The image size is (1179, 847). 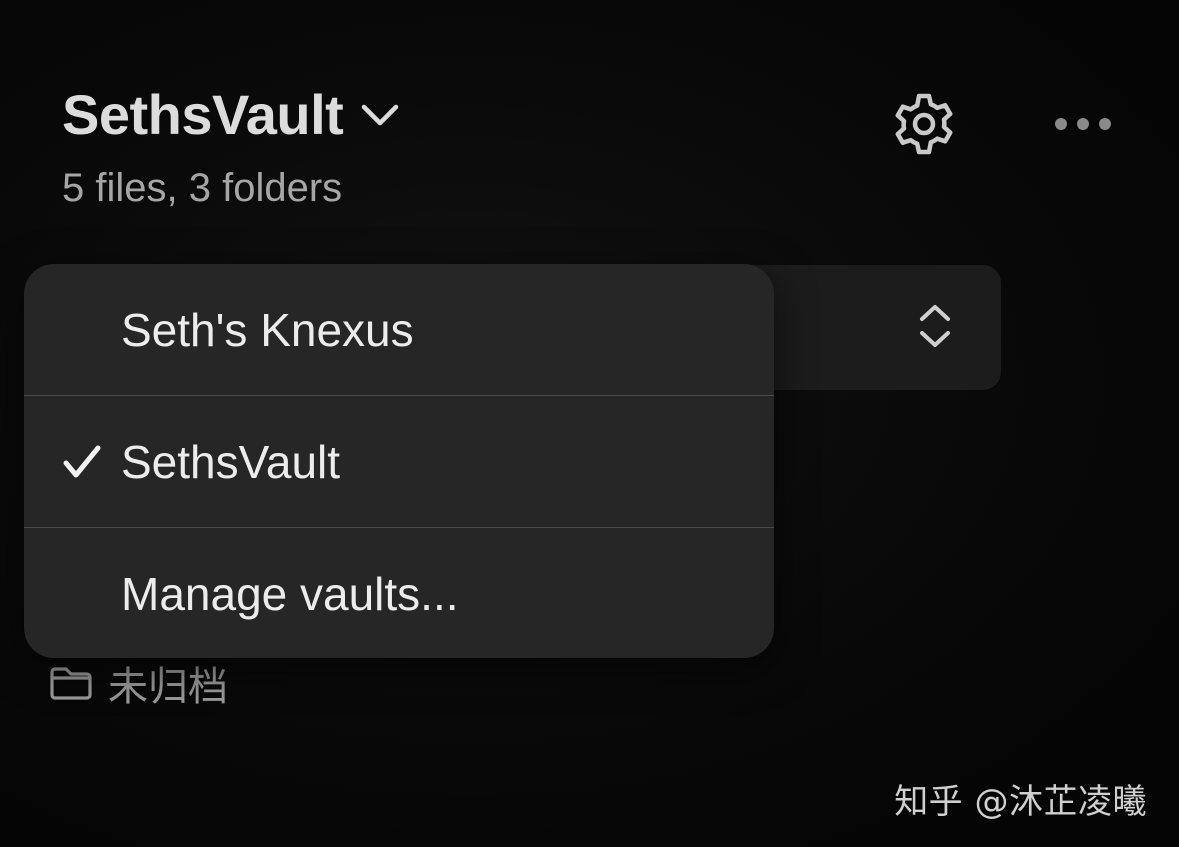 I want to click on more-options-button, so click(x=1083, y=126).